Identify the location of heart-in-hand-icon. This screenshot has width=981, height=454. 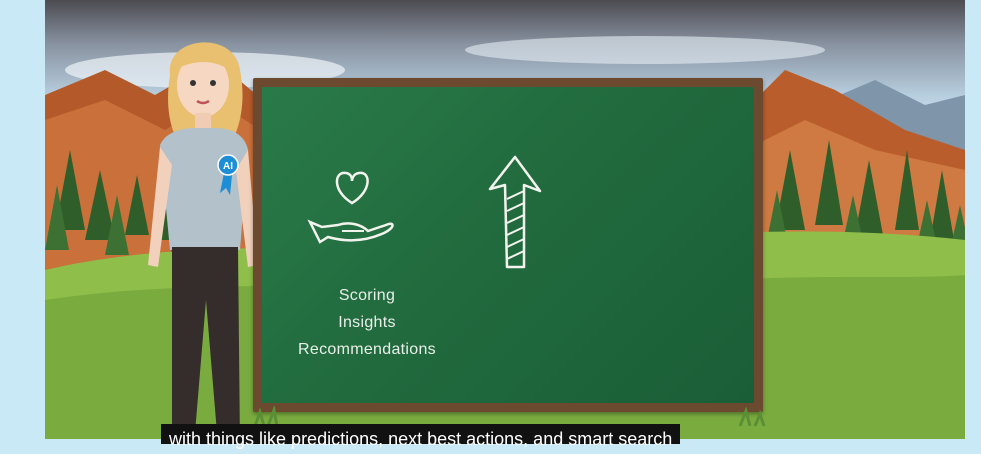
(350, 207).